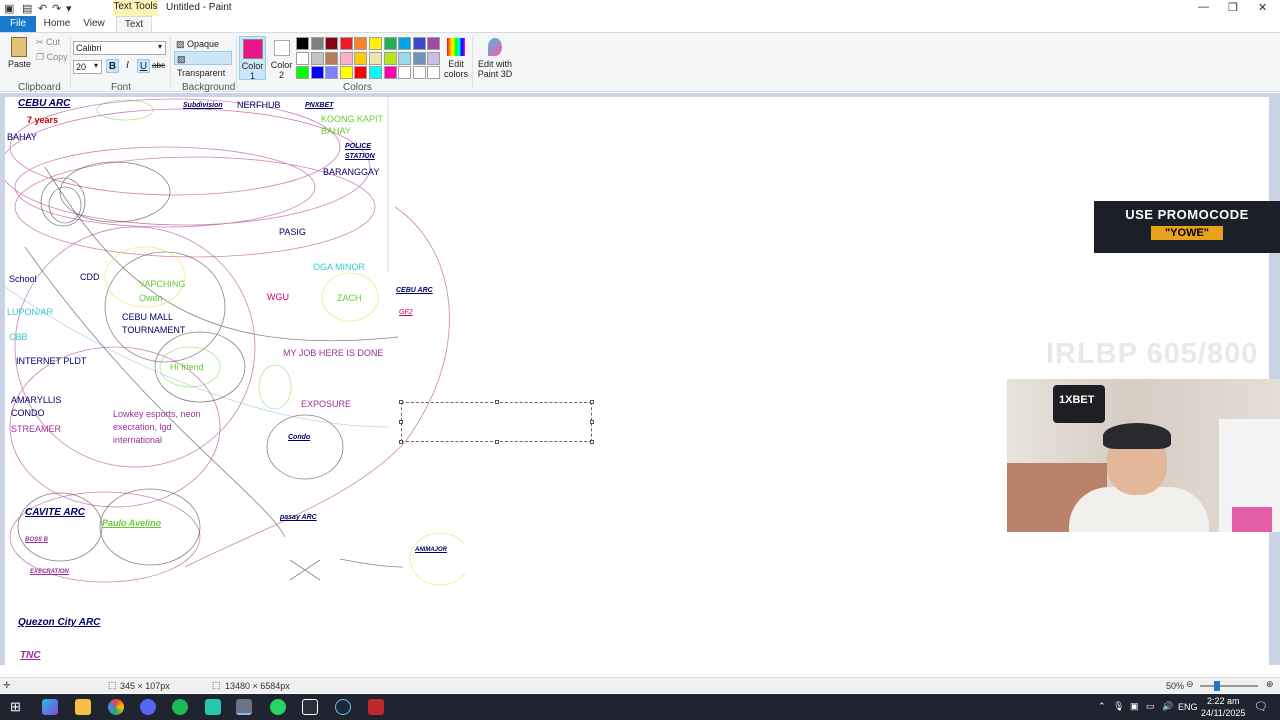 The height and width of the screenshot is (720, 1280). Describe the element at coordinates (1270, 684) in the screenshot. I see `zoom-in-button: ⊕` at that location.